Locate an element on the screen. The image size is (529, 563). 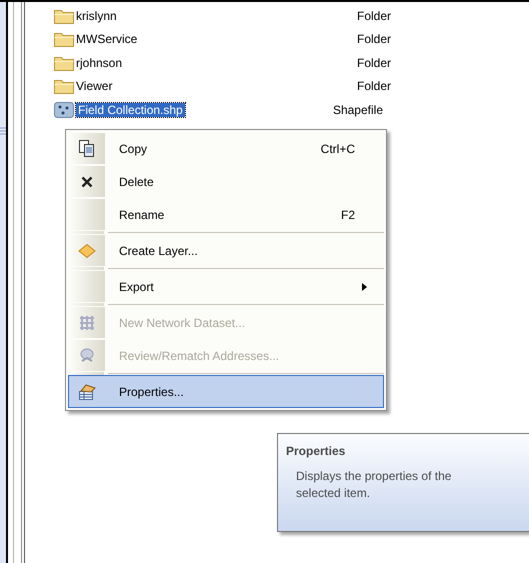
close-icon is located at coordinates (87, 182).